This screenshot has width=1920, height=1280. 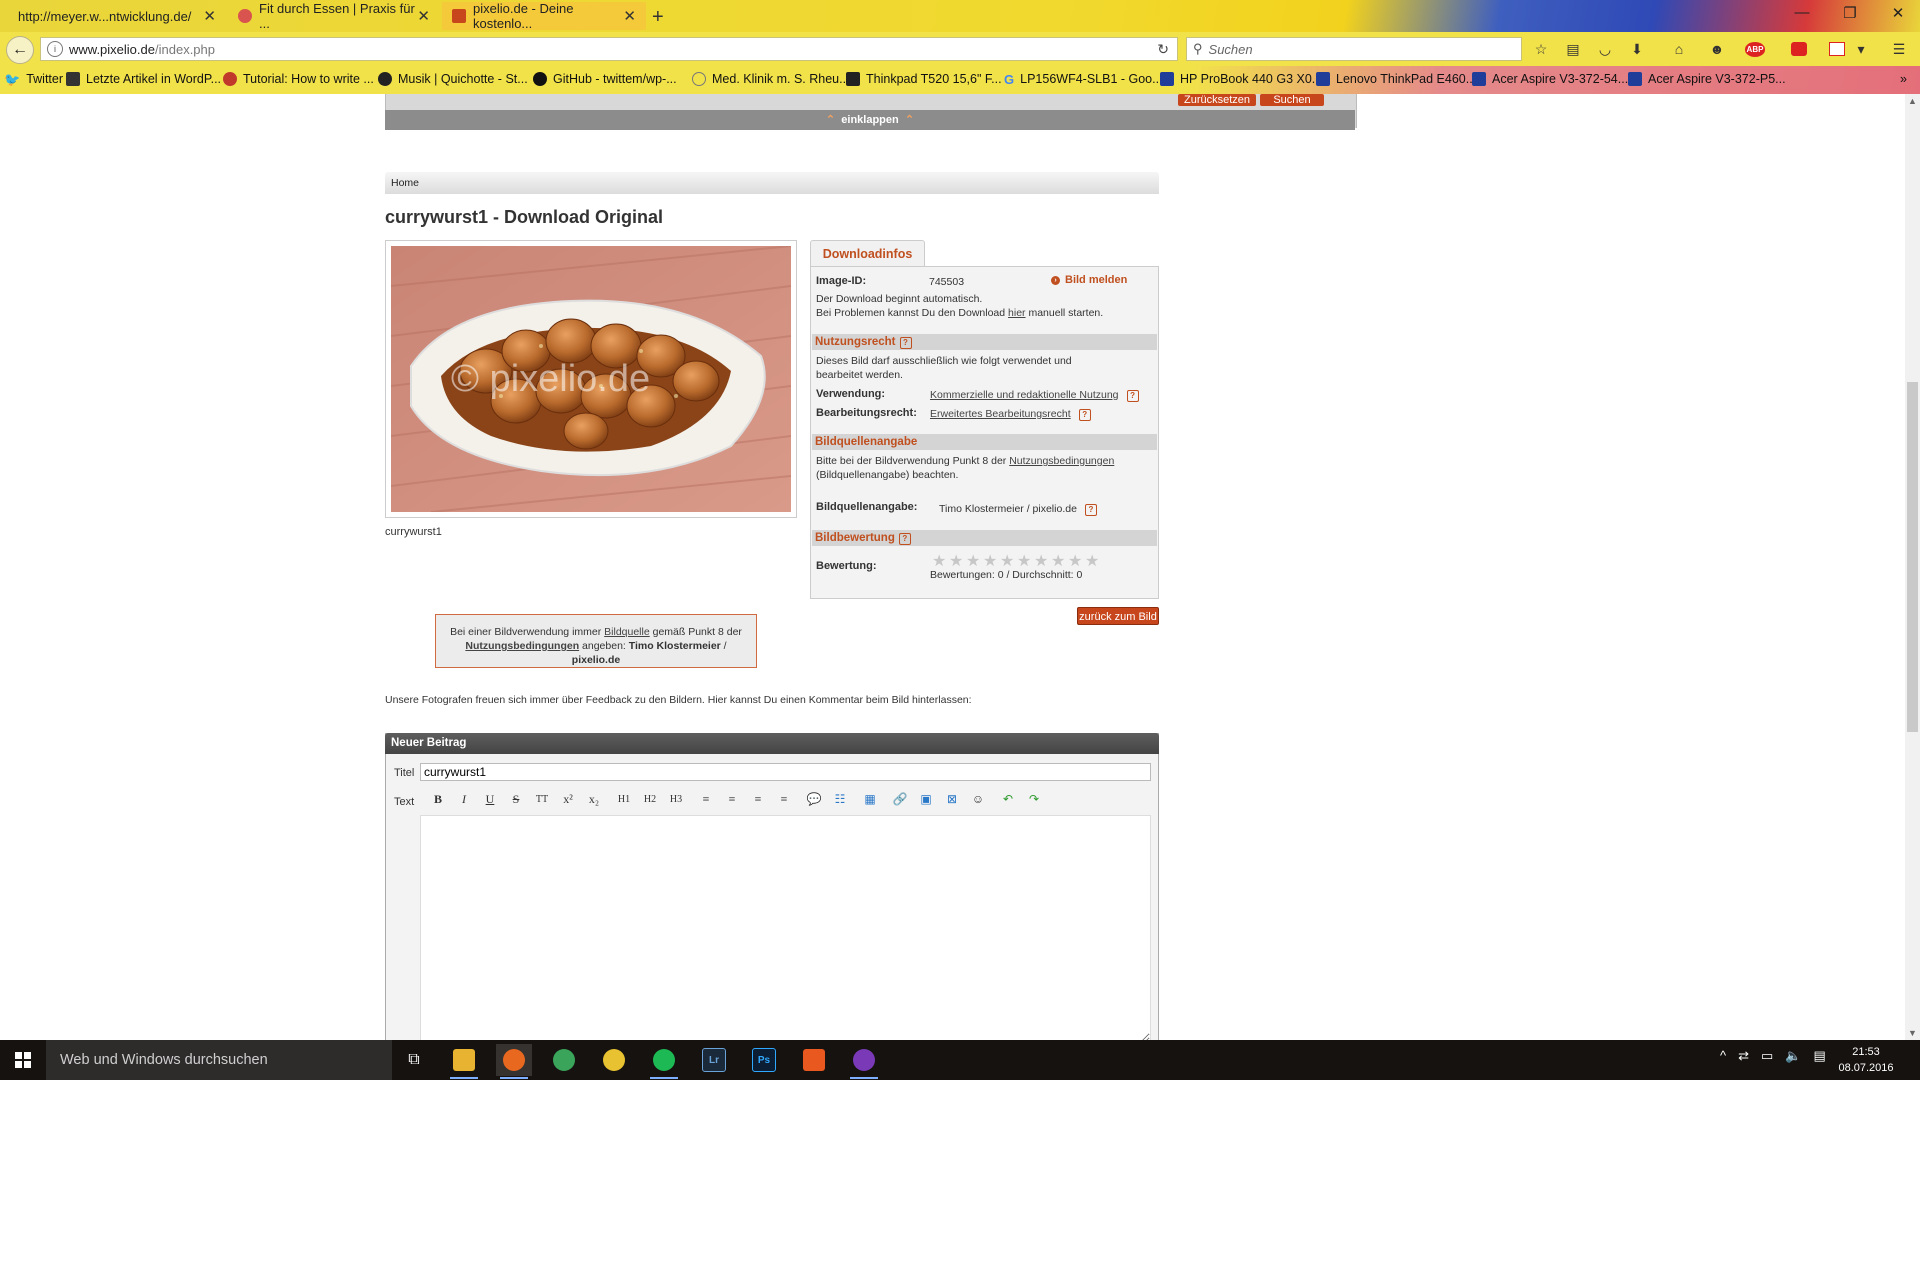 I want to click on title-input, so click(x=785, y=772).